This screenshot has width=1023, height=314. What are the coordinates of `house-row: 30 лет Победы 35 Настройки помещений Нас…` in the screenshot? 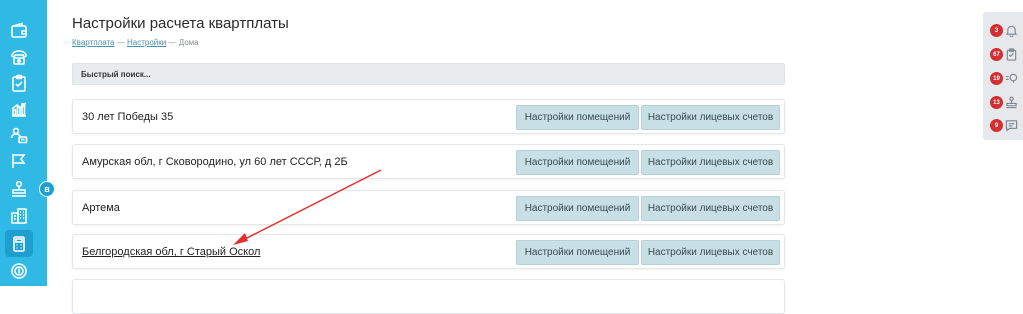 It's located at (428, 116).